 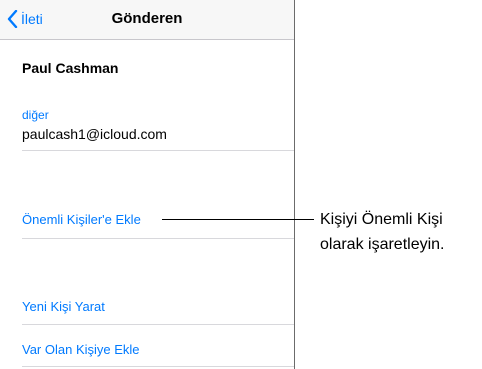 What do you see at coordinates (381, 219) in the screenshot?
I see `callout-line-1: Kişiyi Önemli Kişi` at bounding box center [381, 219].